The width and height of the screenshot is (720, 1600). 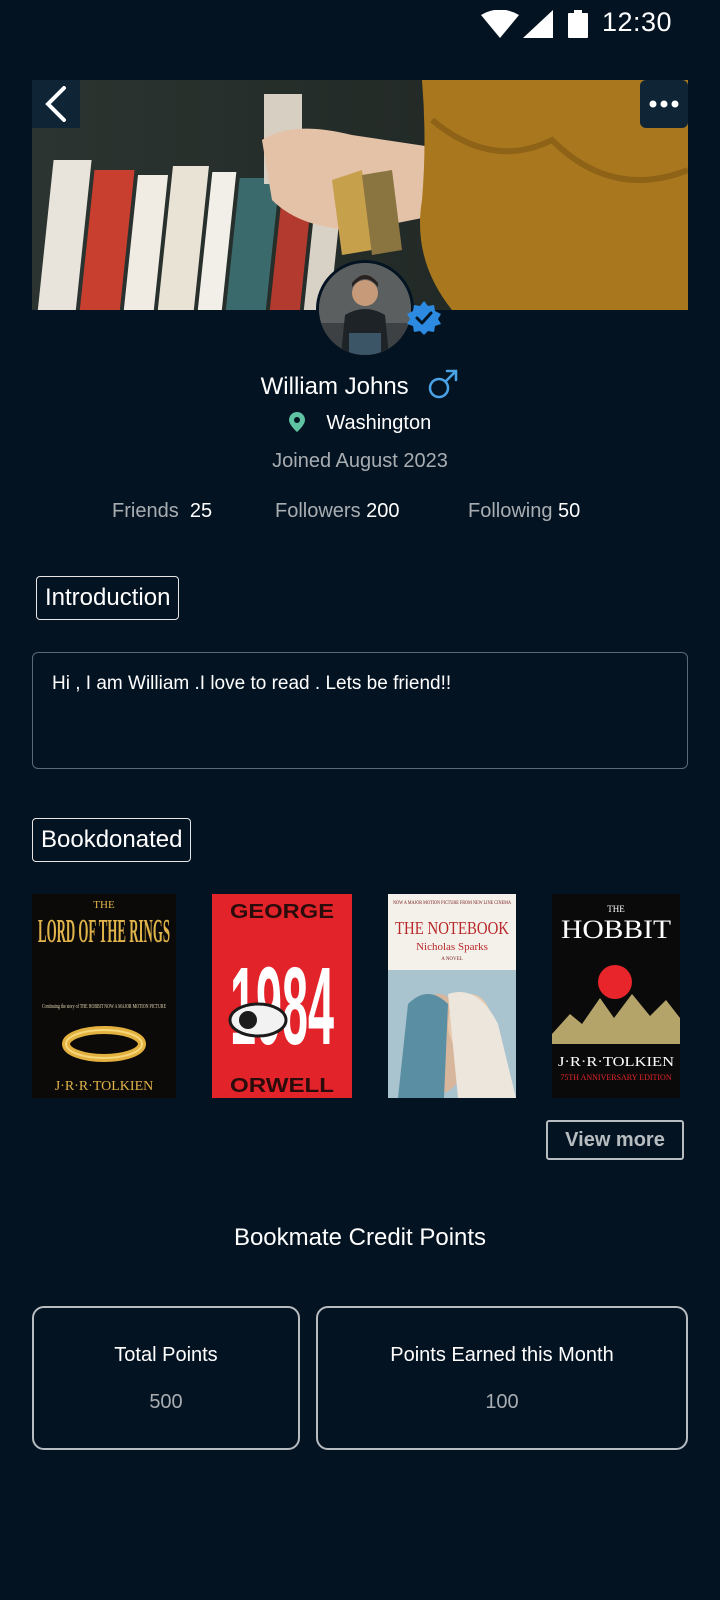 I want to click on status-bar: 12:30, so click(x=360, y=25).